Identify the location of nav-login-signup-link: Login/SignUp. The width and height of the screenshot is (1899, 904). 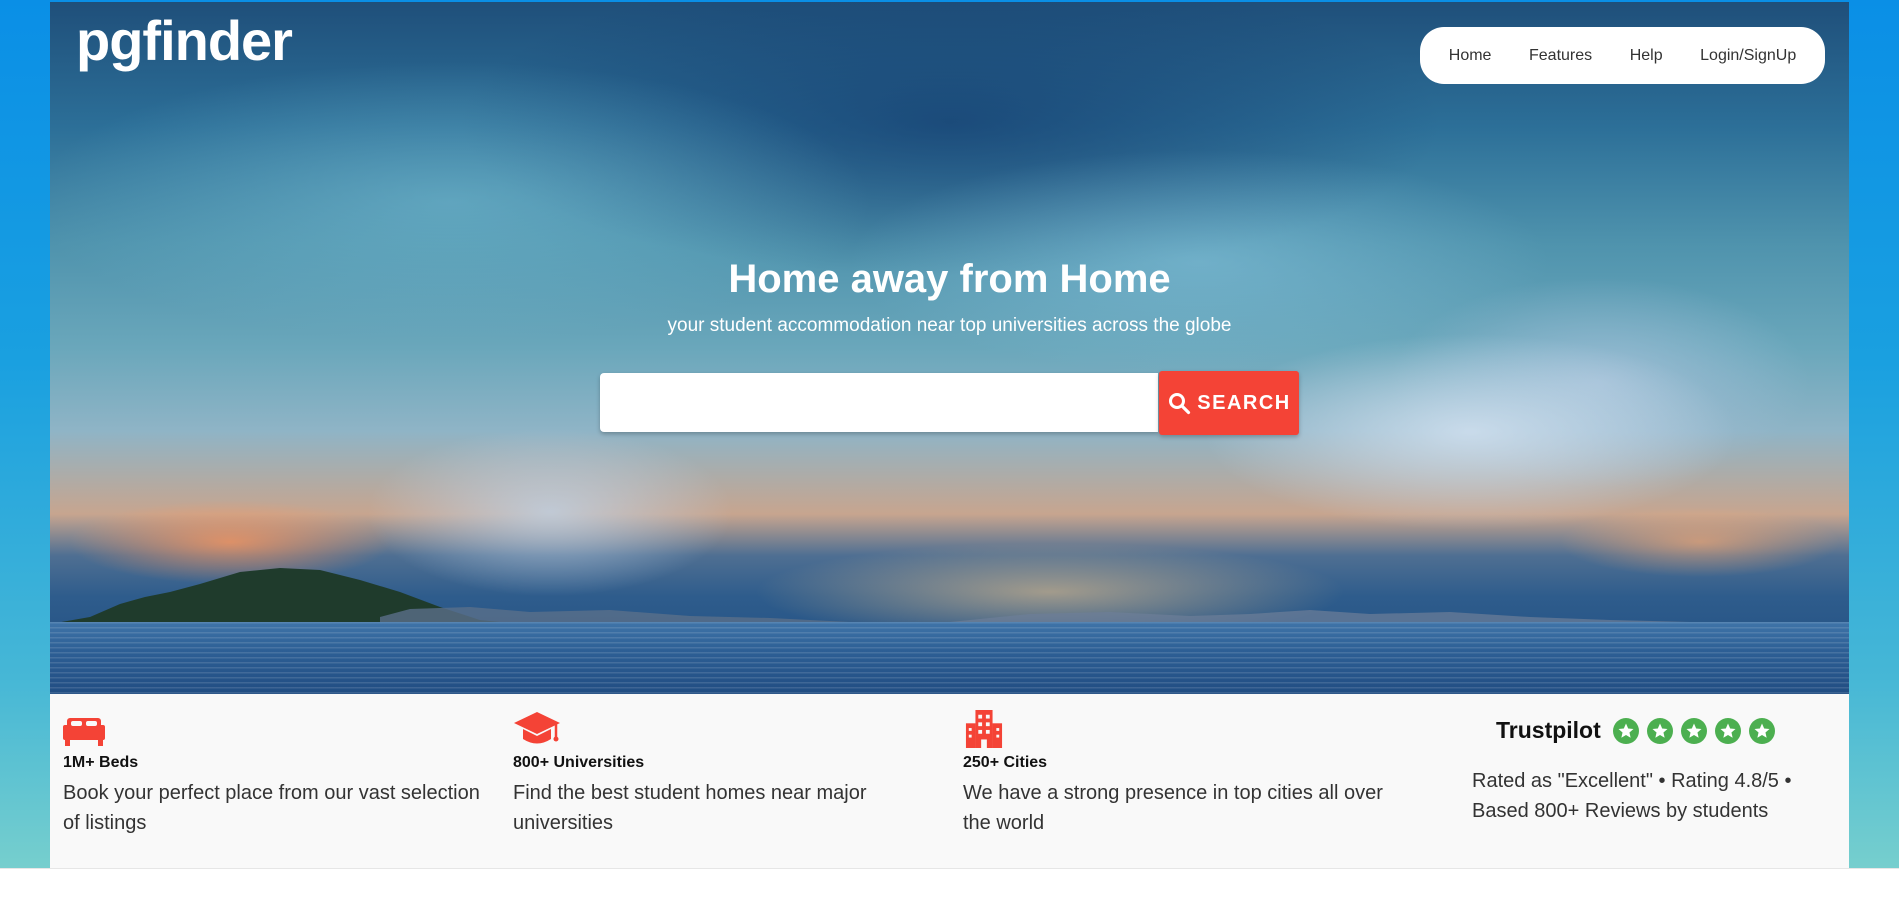
(1748, 56).